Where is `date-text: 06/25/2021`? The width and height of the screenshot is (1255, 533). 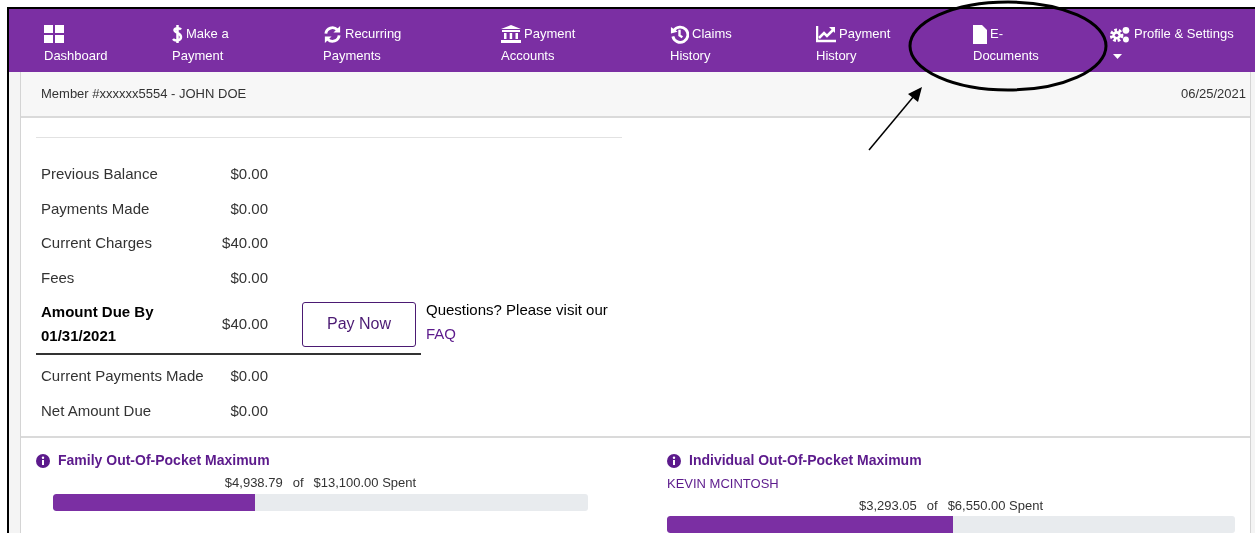
date-text: 06/25/2021 is located at coordinates (1213, 94).